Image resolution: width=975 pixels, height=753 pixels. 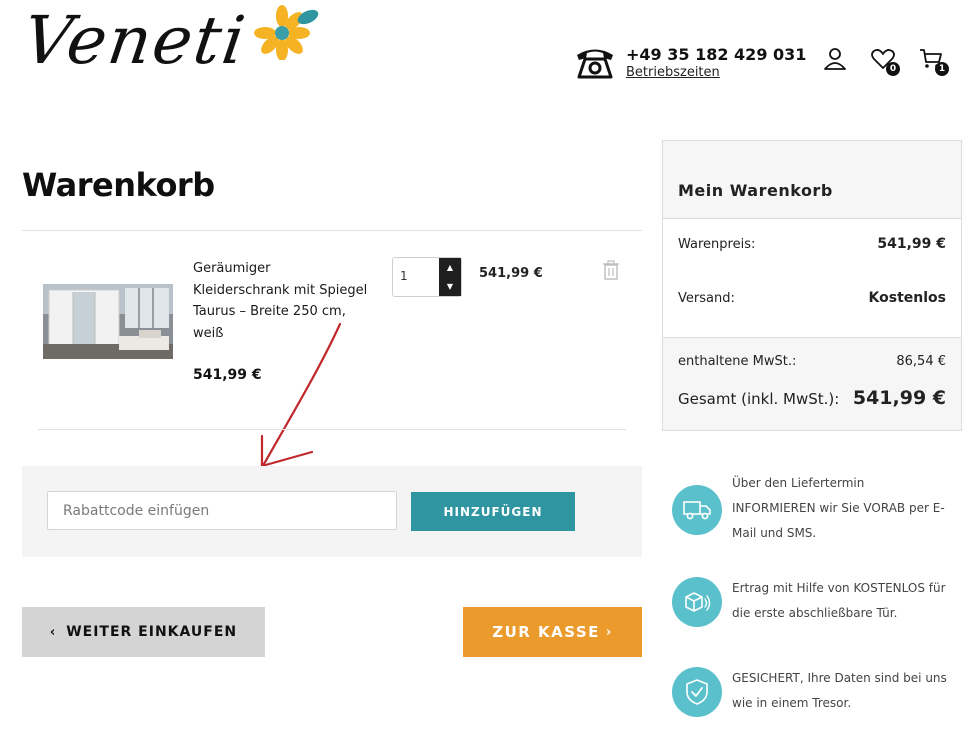 What do you see at coordinates (118, 185) in the screenshot?
I see `page-title: Warenkorb` at bounding box center [118, 185].